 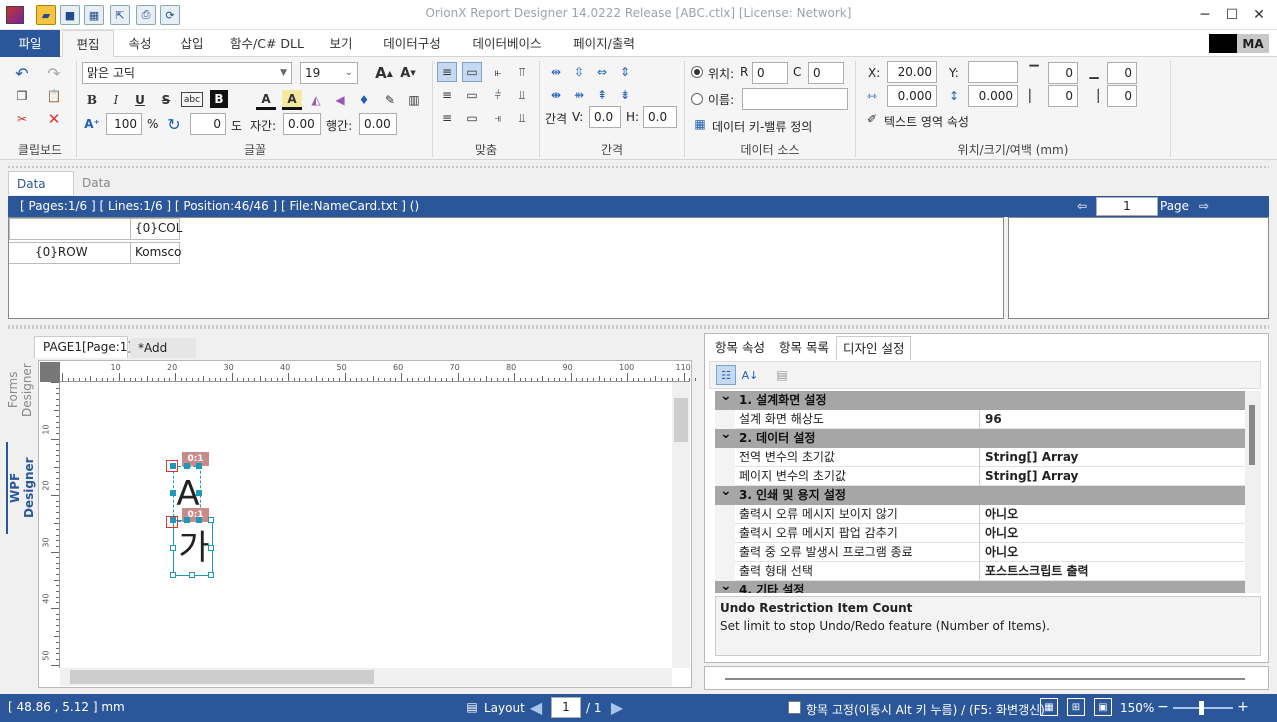 What do you see at coordinates (192, 43) in the screenshot?
I see `tab-insert: 삽입` at bounding box center [192, 43].